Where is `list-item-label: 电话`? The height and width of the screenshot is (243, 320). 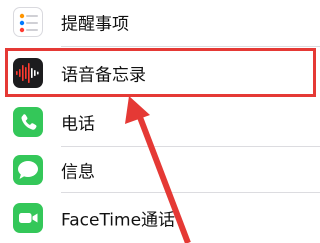 list-item-label: 电话 is located at coordinates (78, 124).